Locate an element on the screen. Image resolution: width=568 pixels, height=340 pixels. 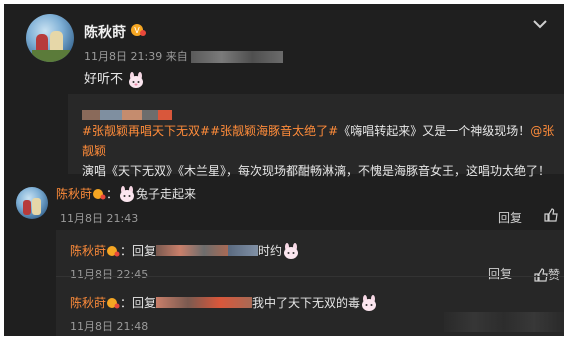
post-body: 好听不 is located at coordinates (114, 78).